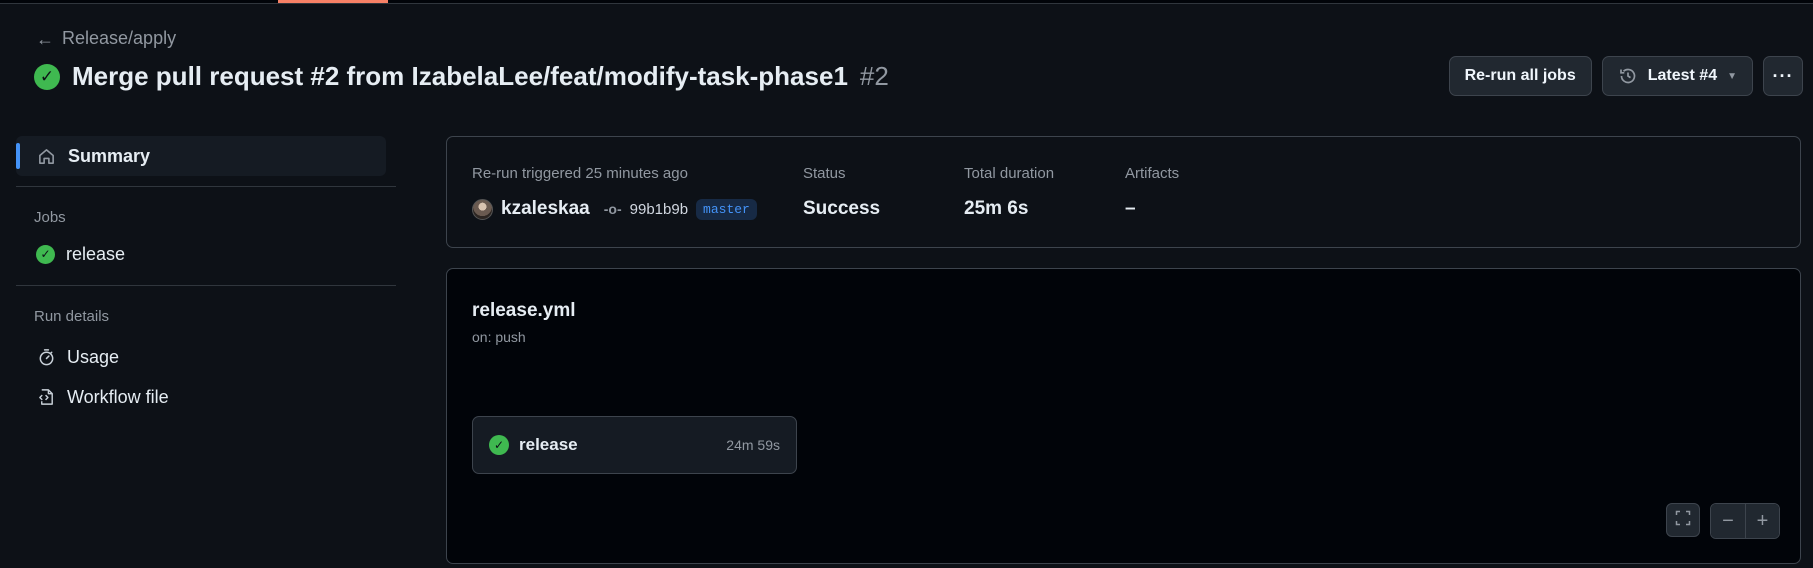 The width and height of the screenshot is (1813, 568). What do you see at coordinates (96, 253) in the screenshot?
I see `sidebar-item-label: release` at bounding box center [96, 253].